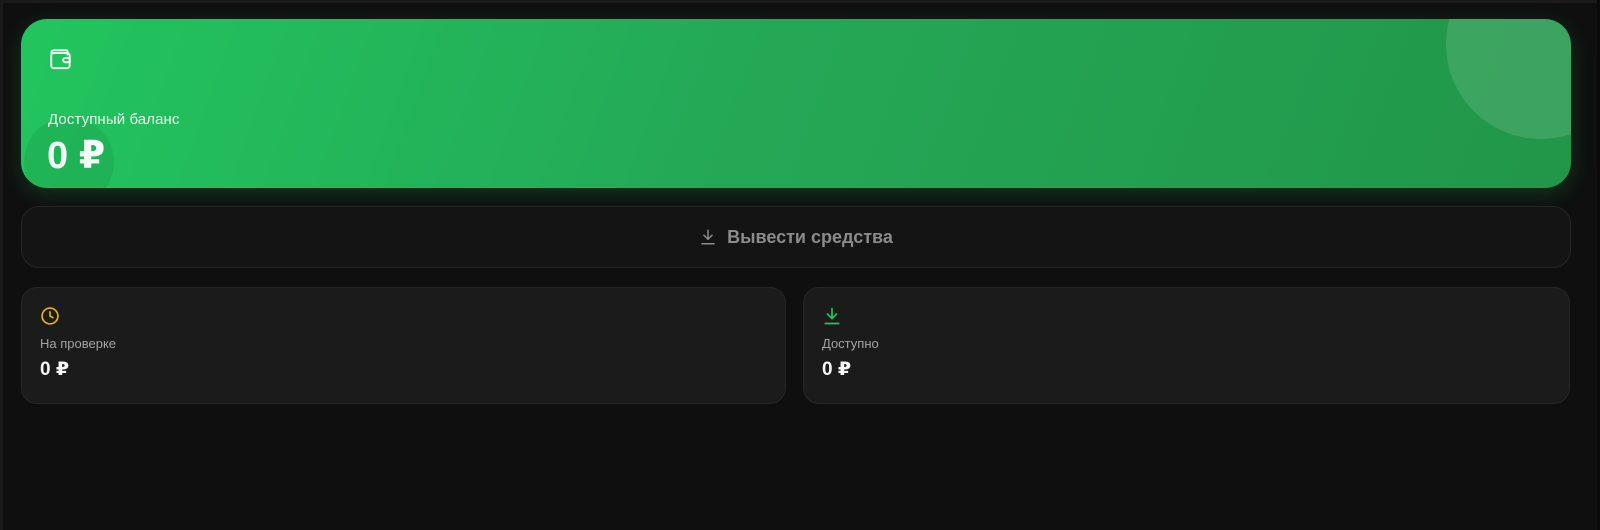 This screenshot has width=1600, height=530. I want to click on withdraw-button-label: Вывести средства, so click(810, 236).